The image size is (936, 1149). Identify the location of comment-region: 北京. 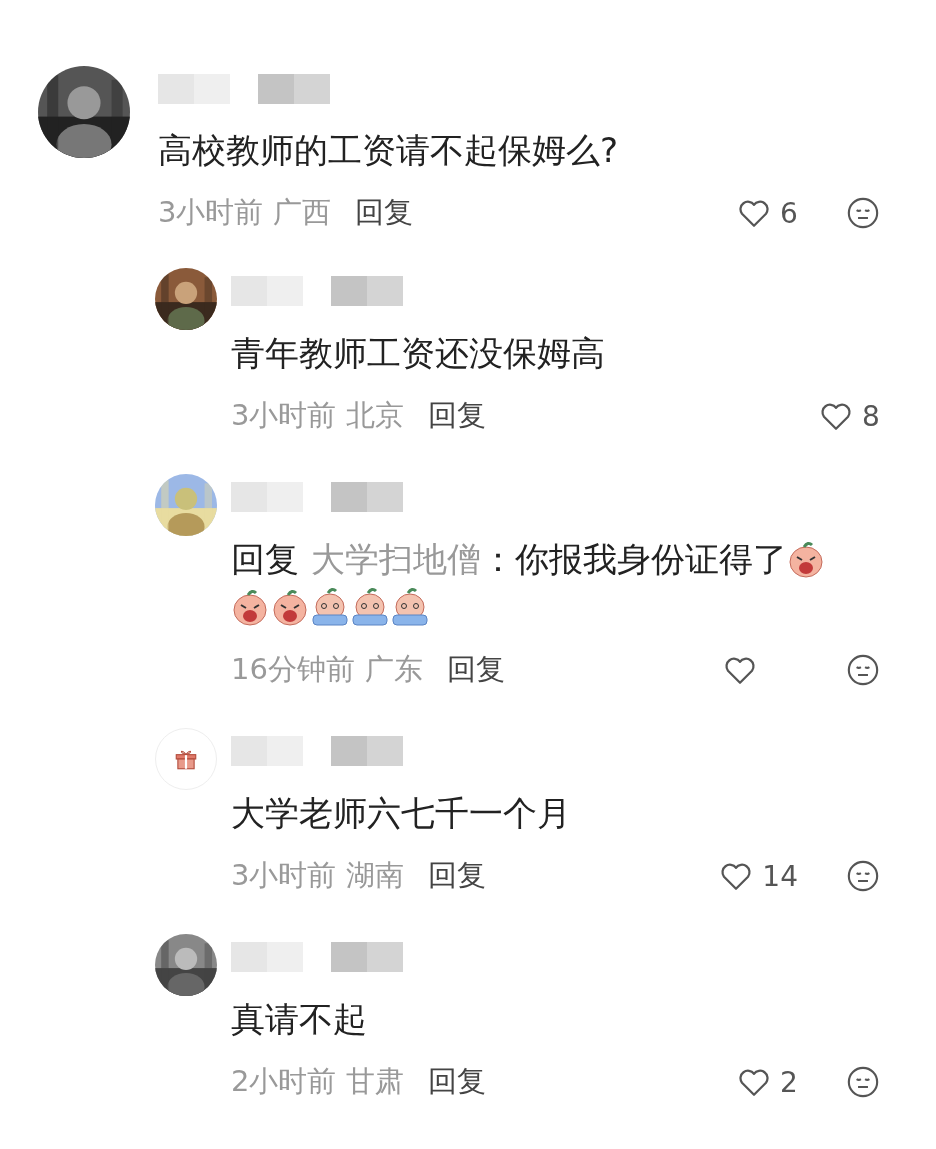
(375, 415).